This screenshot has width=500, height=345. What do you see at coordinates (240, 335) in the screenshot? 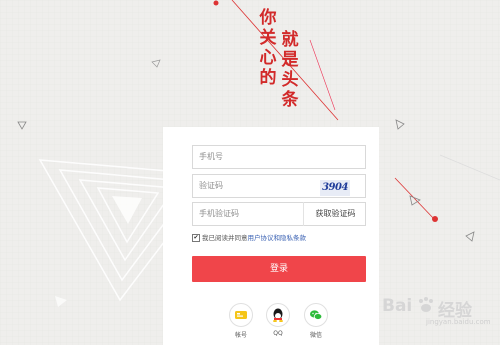
I see `social-label: 帐号` at bounding box center [240, 335].